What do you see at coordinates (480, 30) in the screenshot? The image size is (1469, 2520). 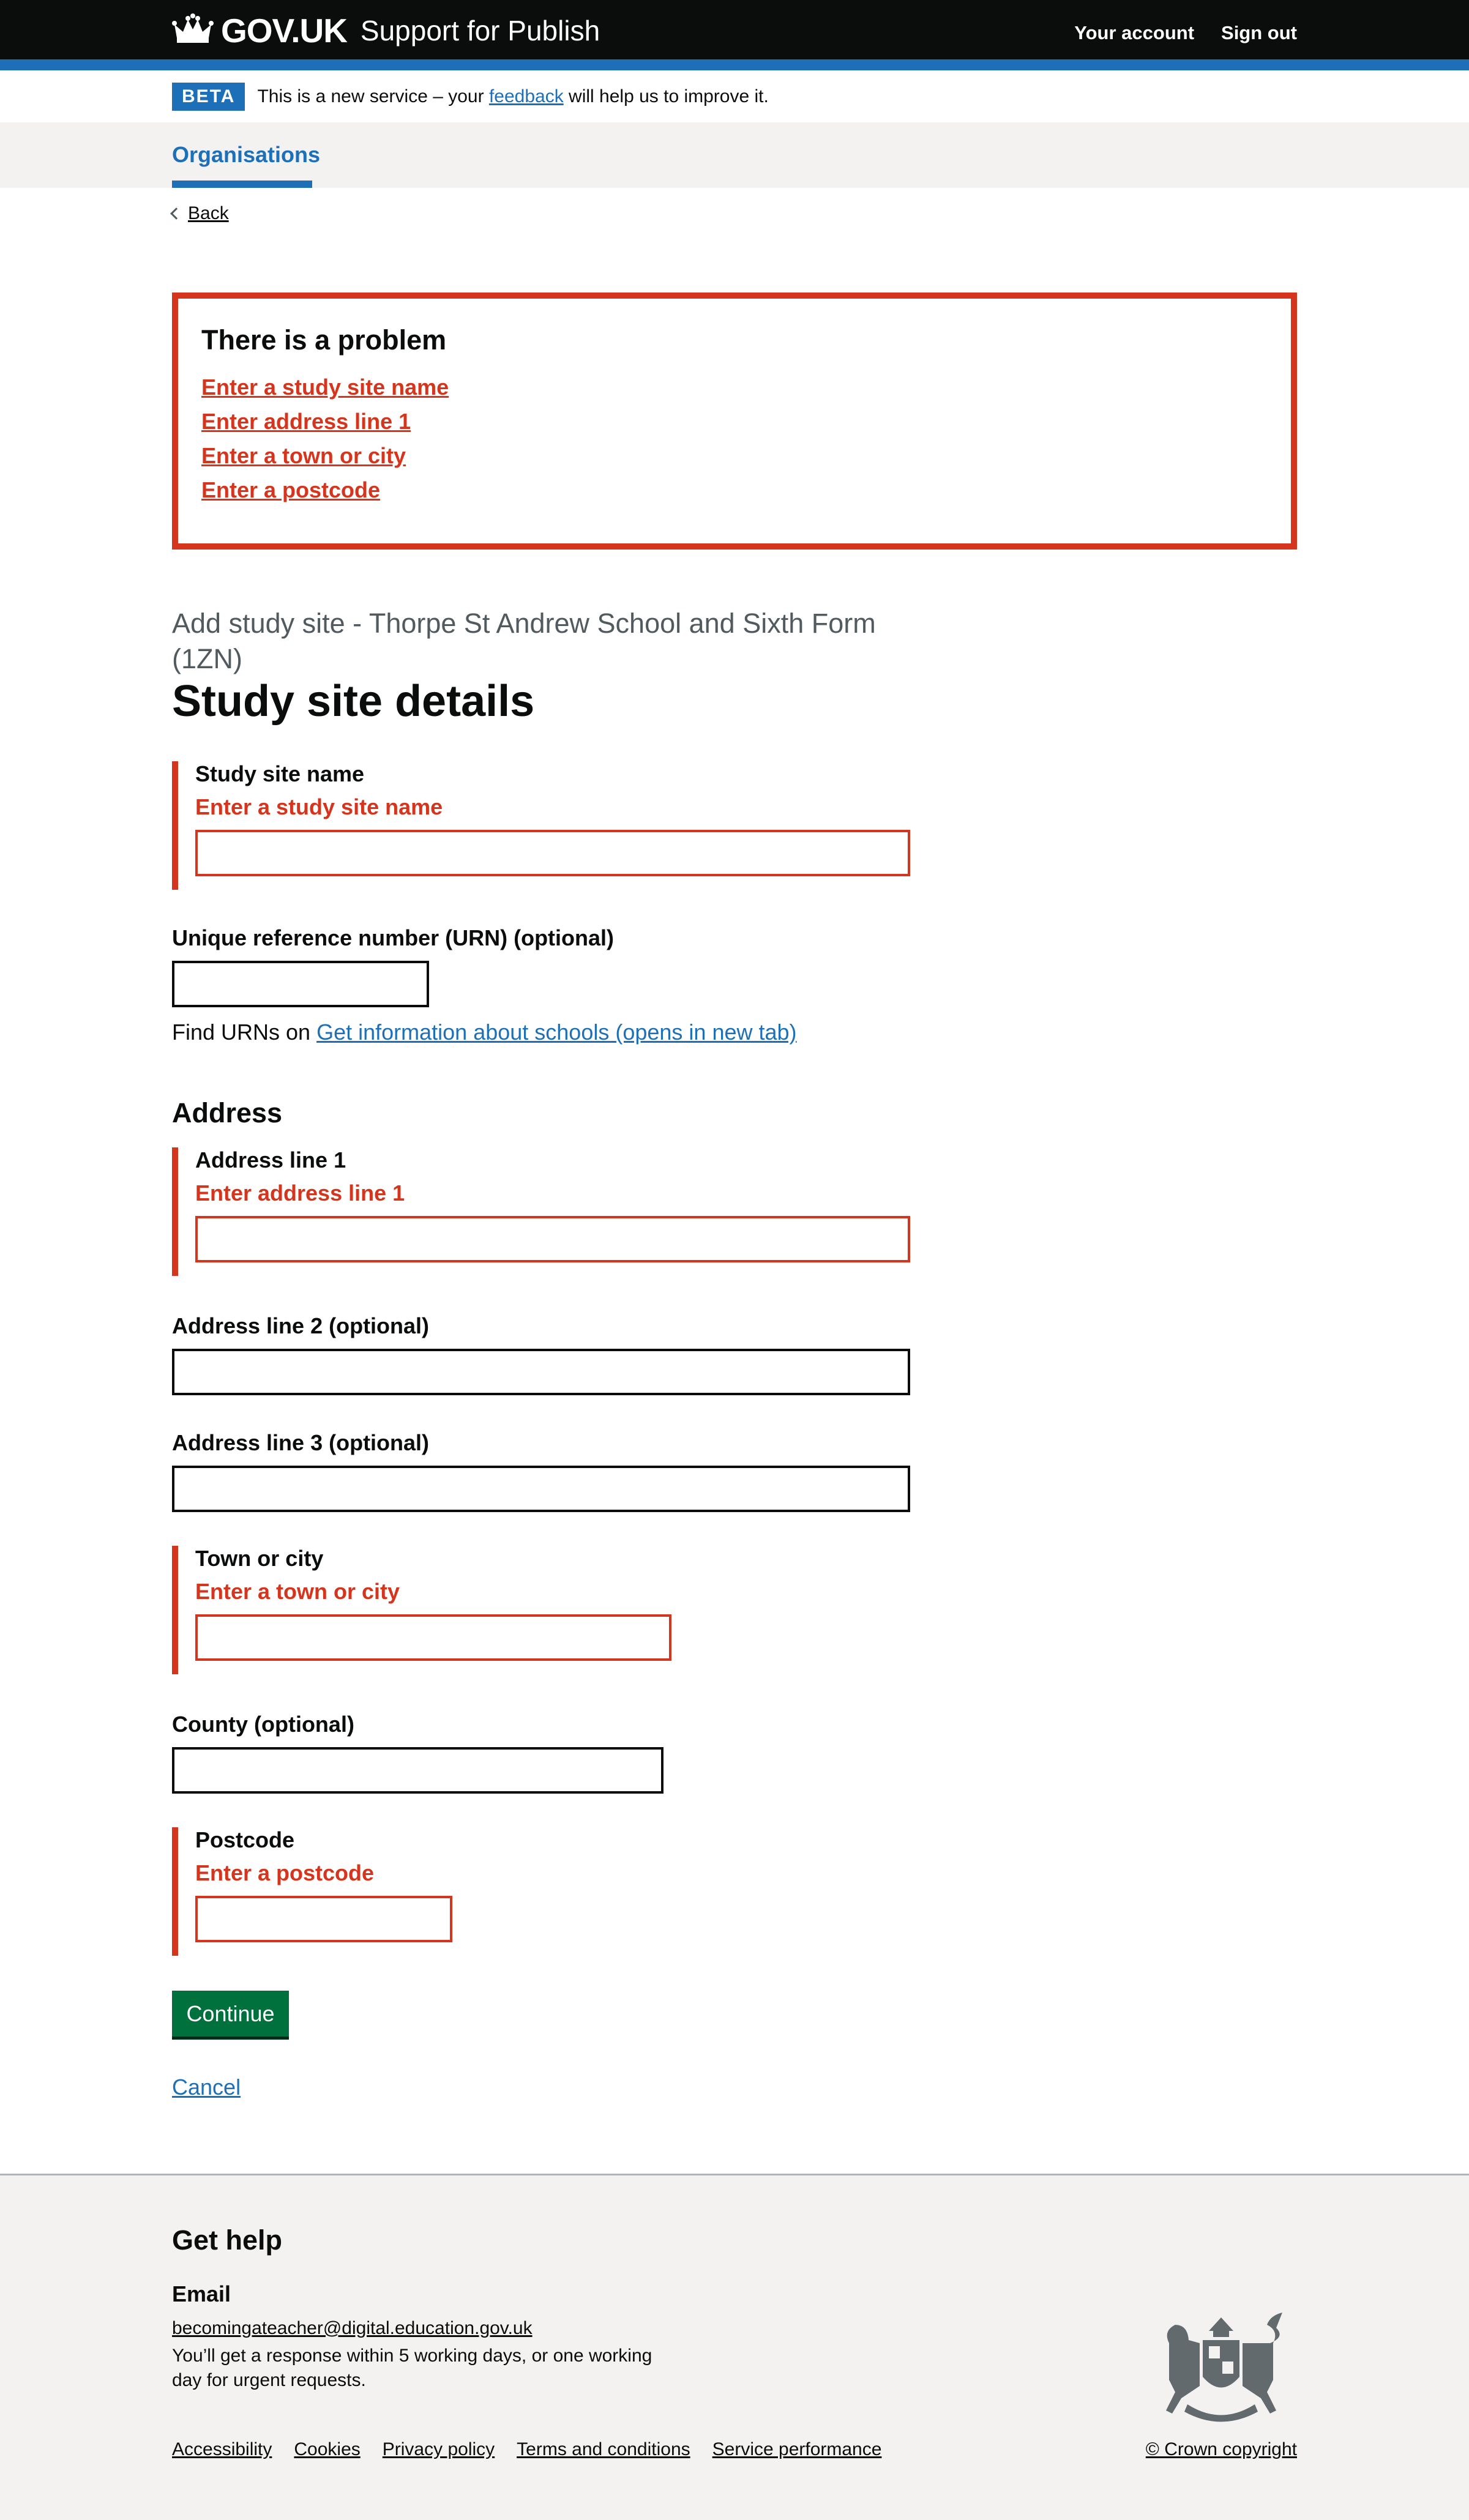 I see `service-name: Support for Publish` at bounding box center [480, 30].